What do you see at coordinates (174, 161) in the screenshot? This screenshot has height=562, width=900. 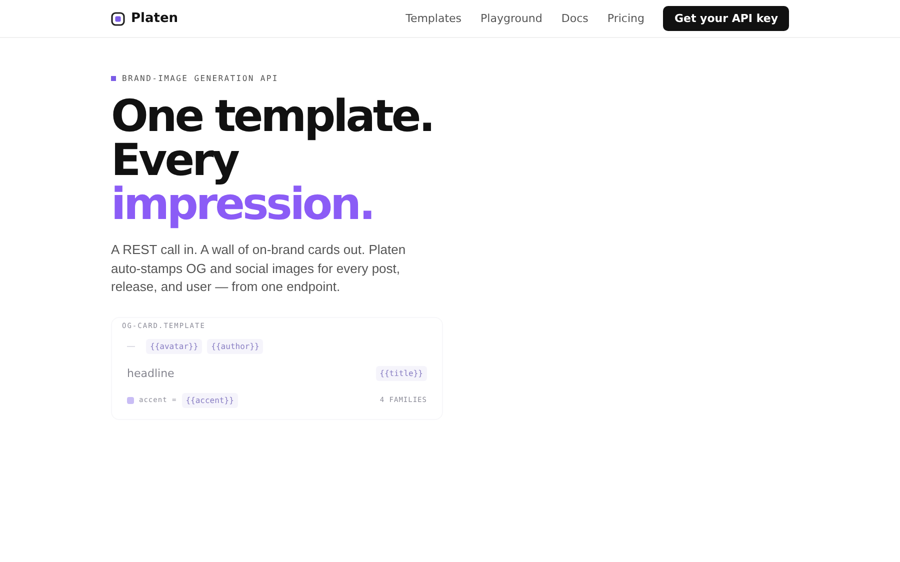 I see `headline-line: Every` at bounding box center [174, 161].